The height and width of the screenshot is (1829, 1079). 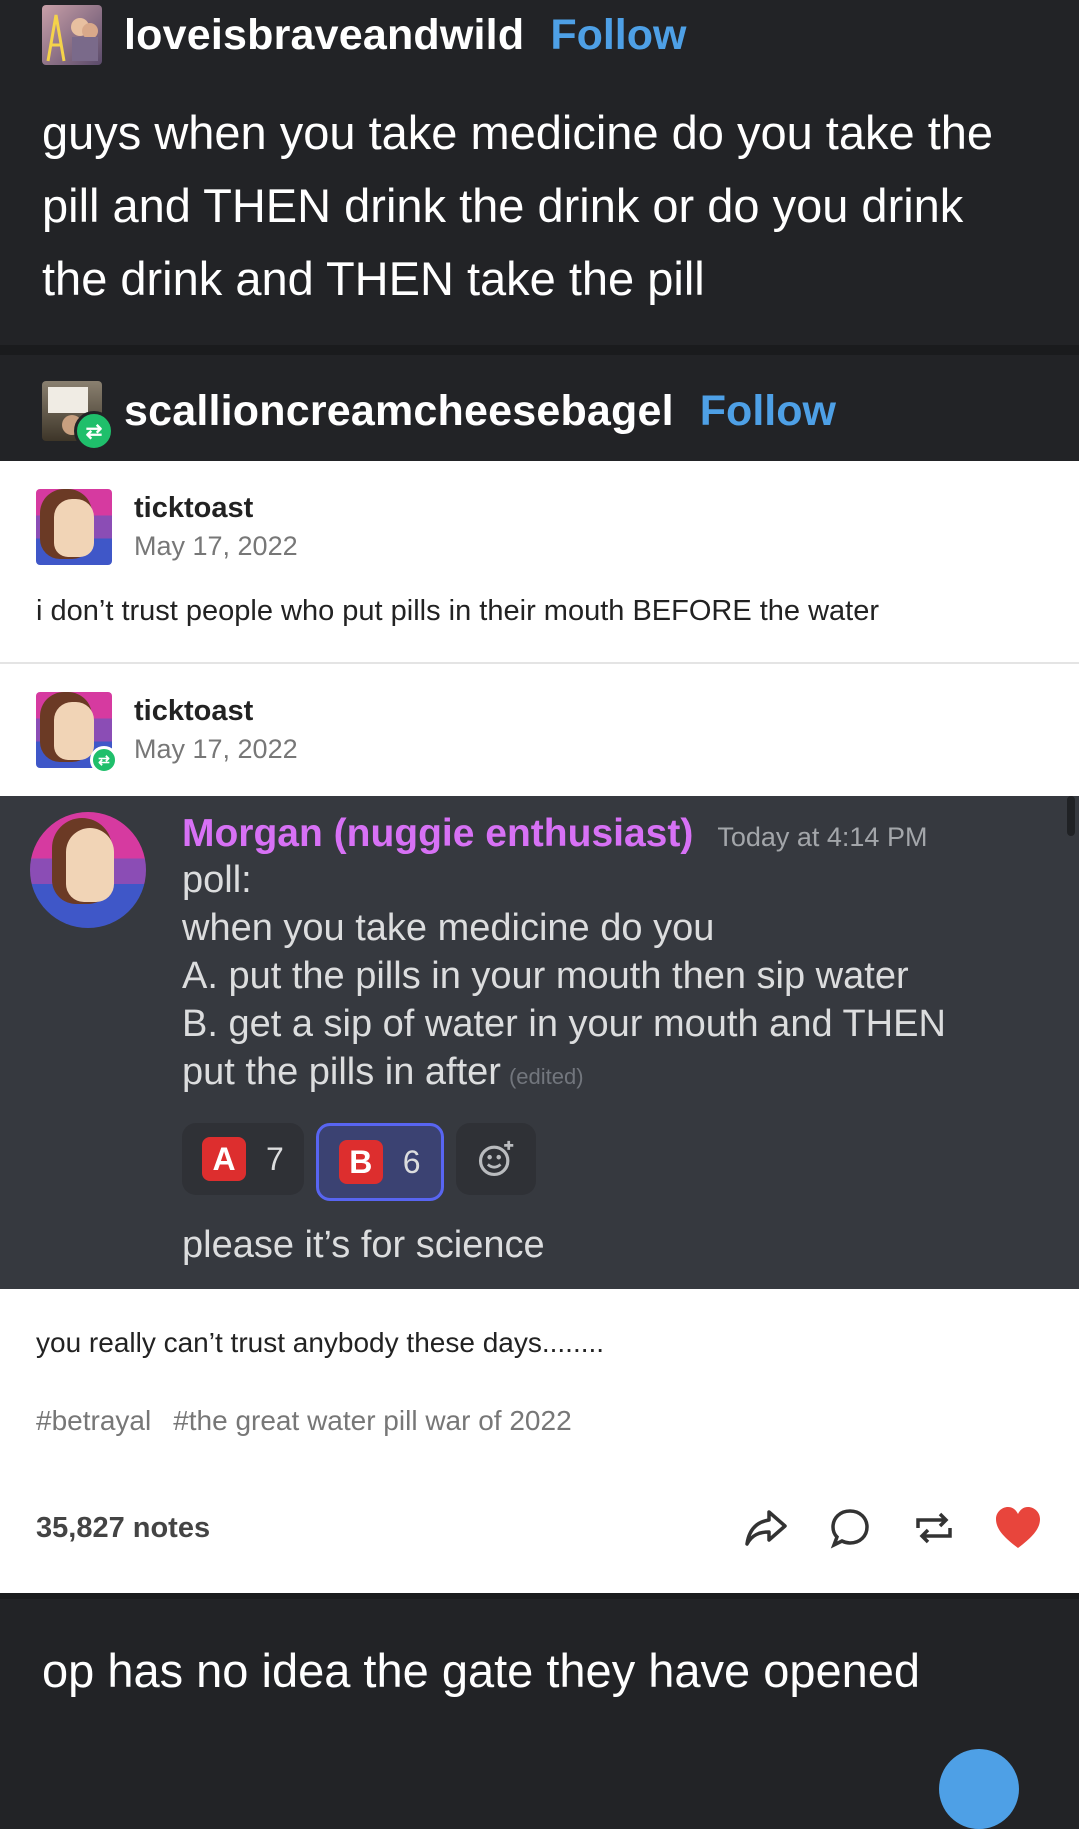 I want to click on avatar-scallioncreamcheesebagel: ⇄, so click(x=78, y=416).